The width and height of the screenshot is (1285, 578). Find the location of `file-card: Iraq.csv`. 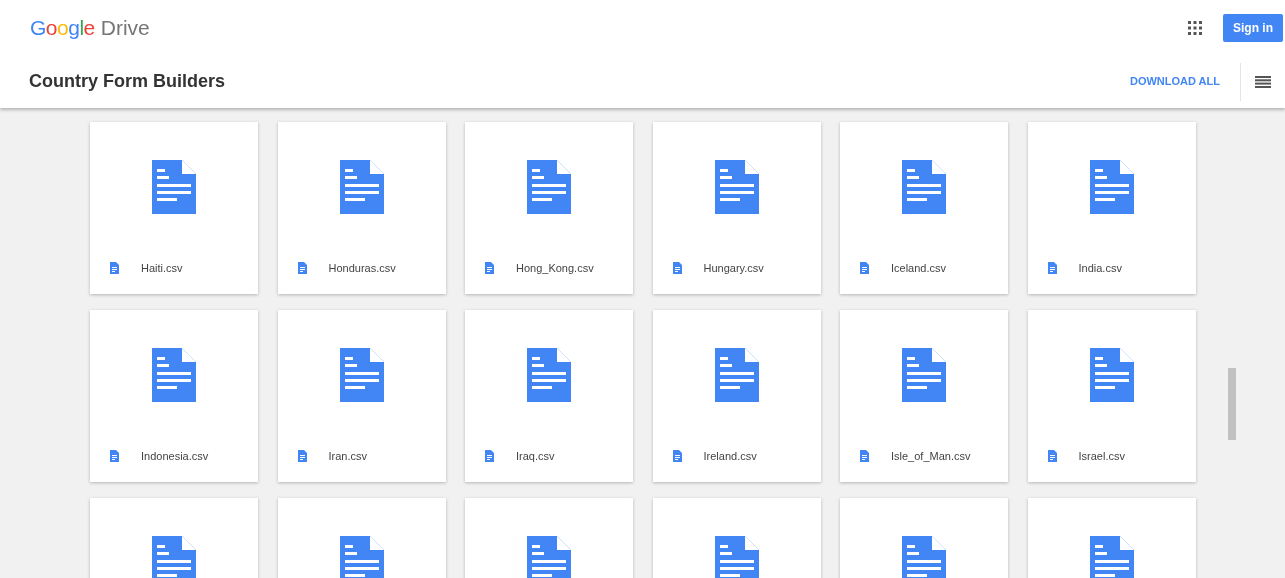

file-card: Iraq.csv is located at coordinates (549, 396).